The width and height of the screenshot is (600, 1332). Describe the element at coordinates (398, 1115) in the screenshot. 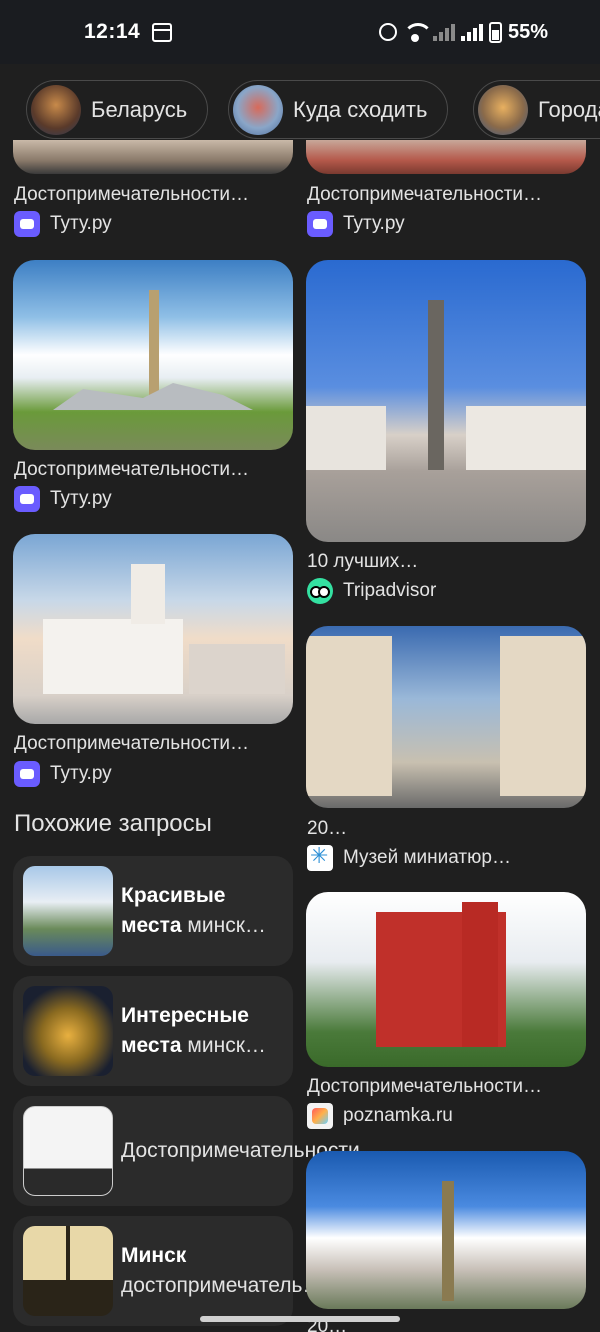

I see `source-name: poznamka.ru` at that location.